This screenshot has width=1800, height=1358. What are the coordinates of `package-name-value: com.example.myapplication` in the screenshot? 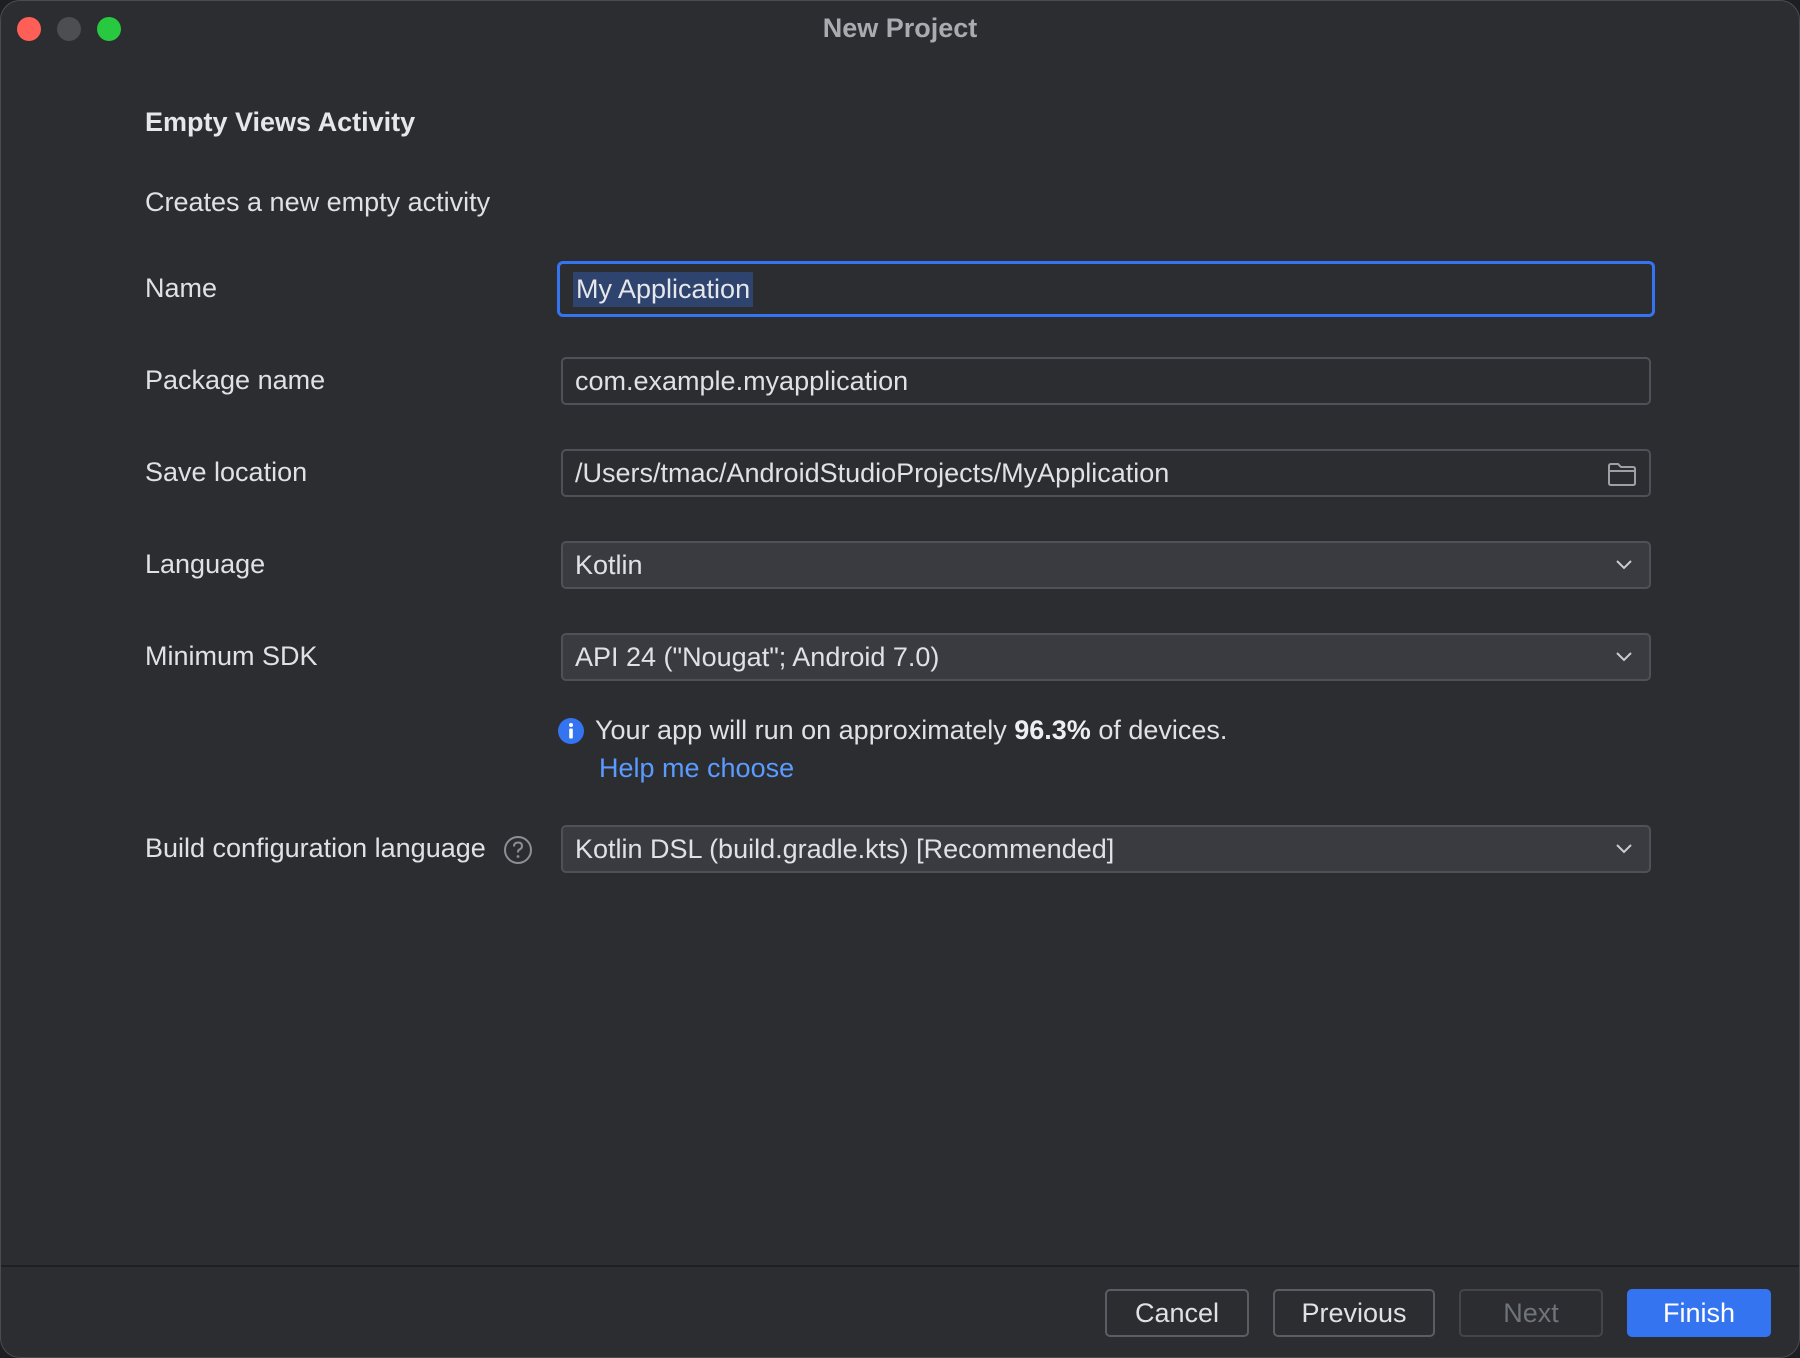 It's located at (742, 380).